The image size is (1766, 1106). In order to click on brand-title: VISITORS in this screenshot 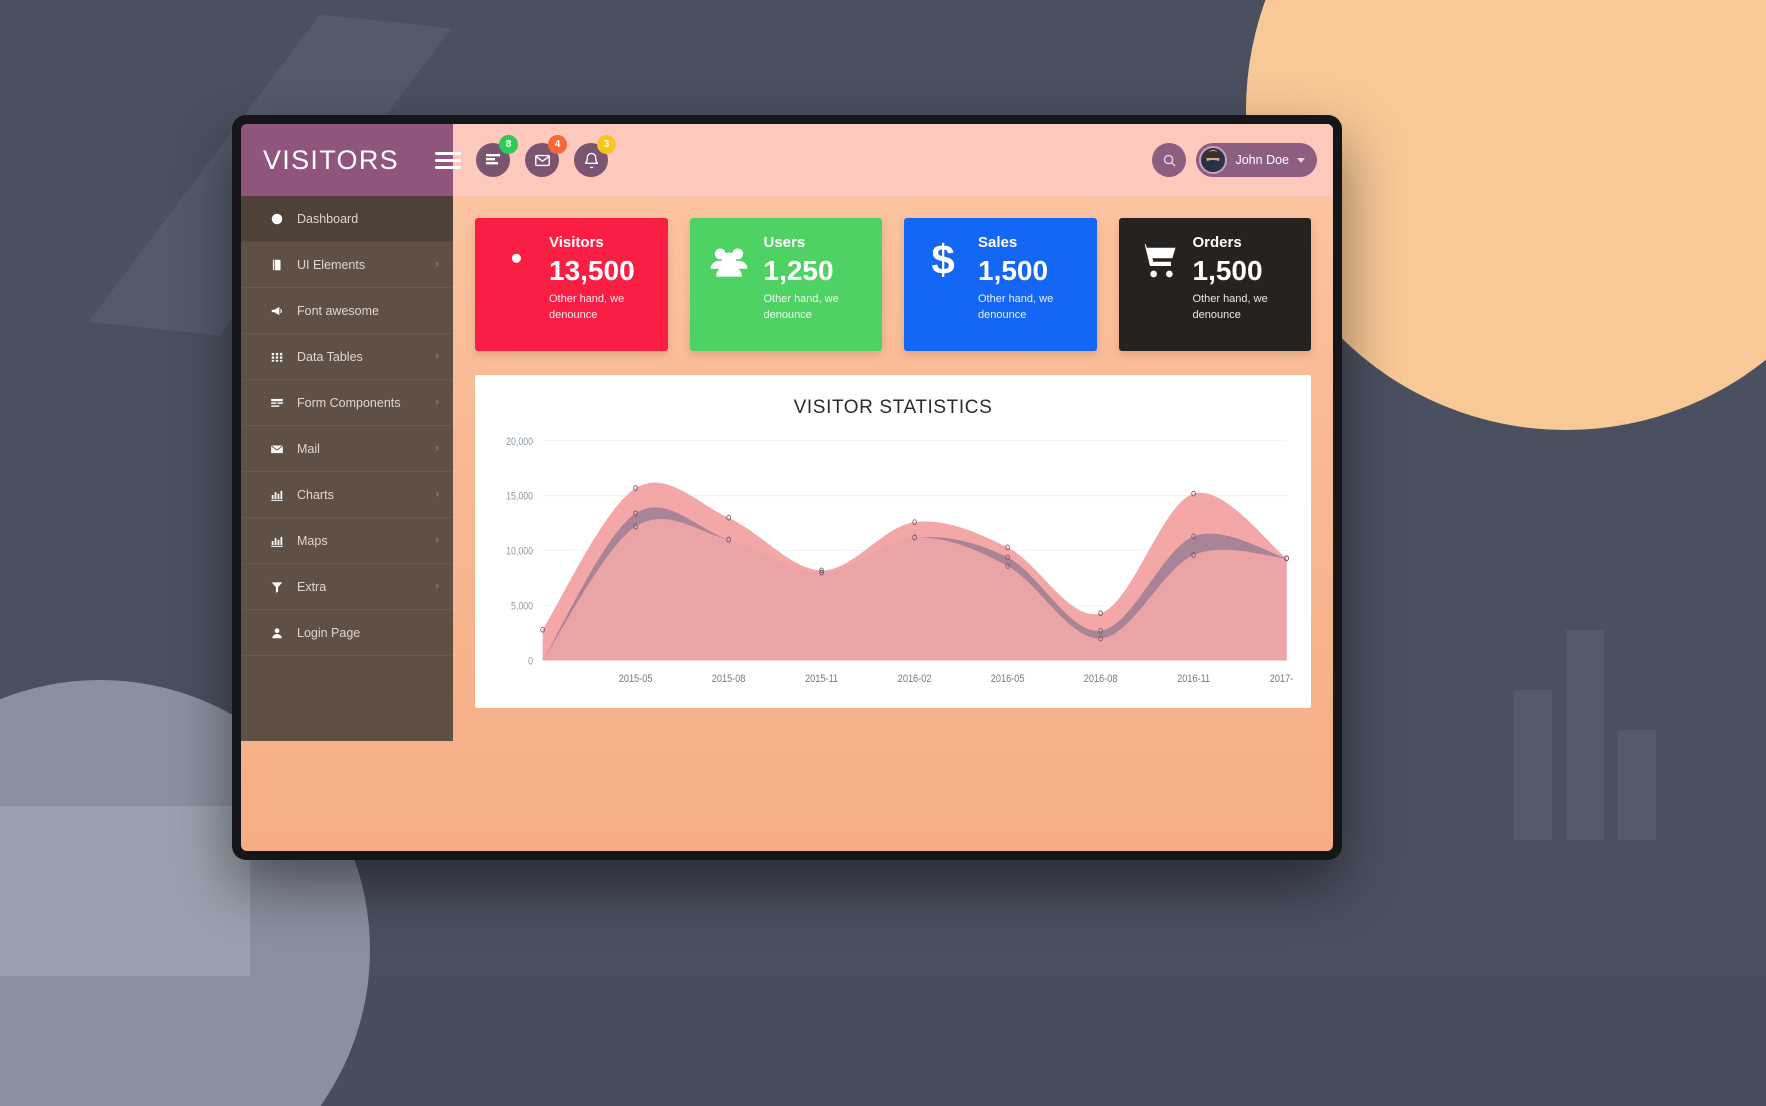, I will do `click(331, 159)`.